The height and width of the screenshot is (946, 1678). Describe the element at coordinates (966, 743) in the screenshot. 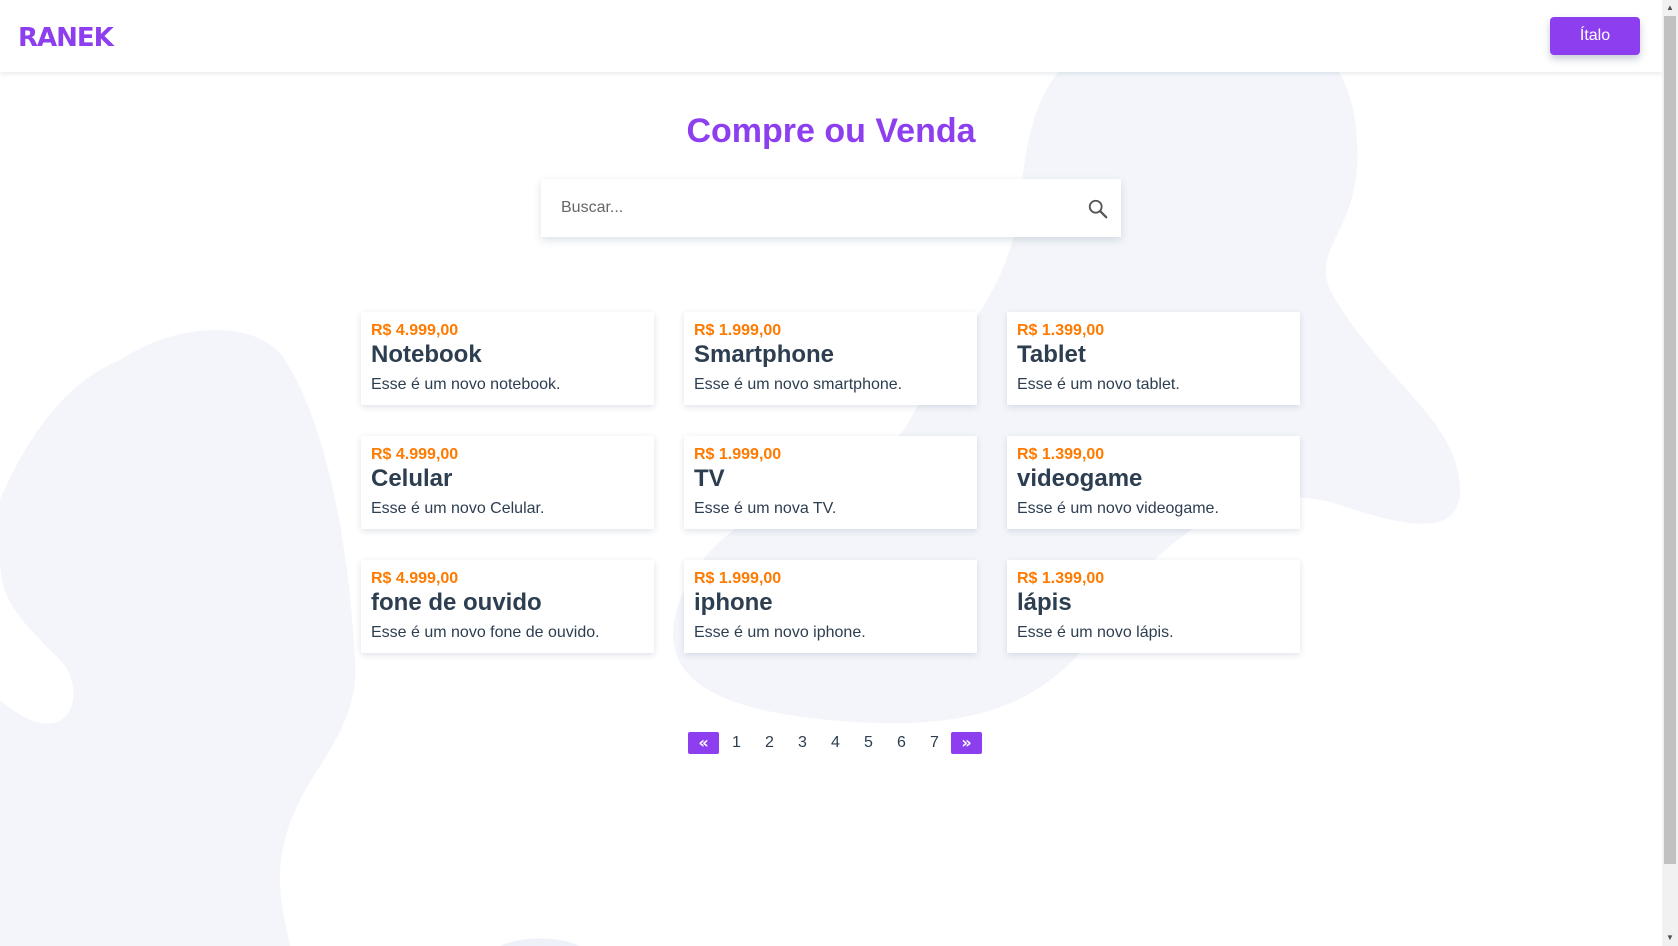

I see `double-chevron-right-icon: »` at that location.